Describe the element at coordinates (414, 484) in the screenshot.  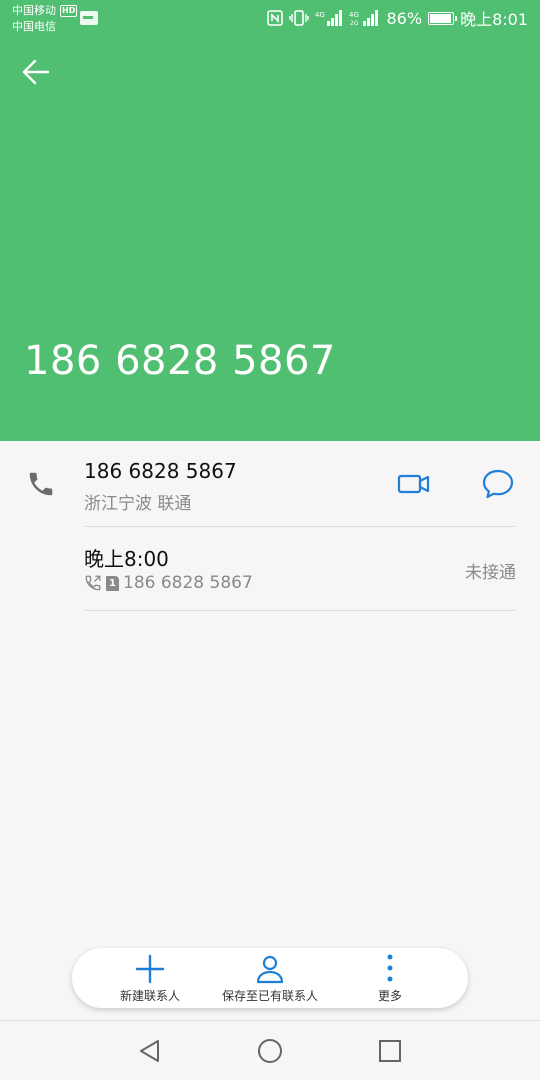
I see `video-camera-icon` at that location.